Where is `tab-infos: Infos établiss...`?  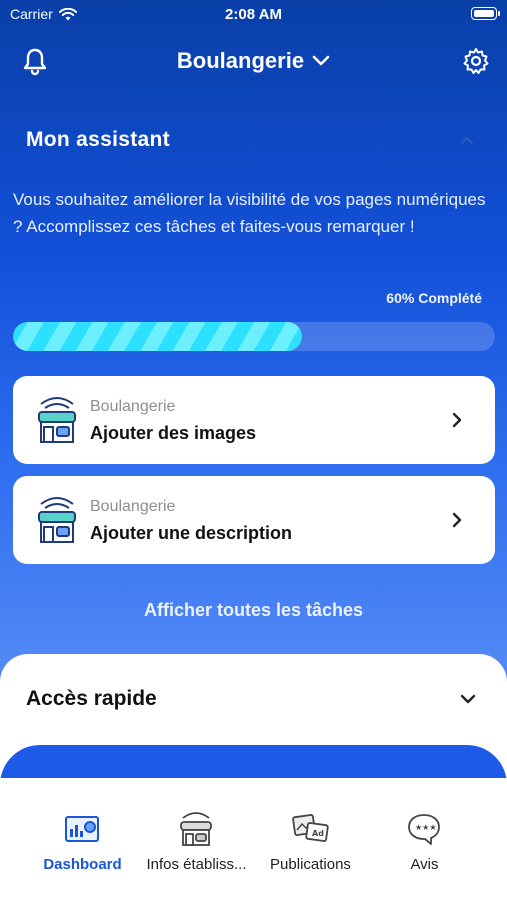
tab-infos: Infos établiss... is located at coordinates (196, 839).